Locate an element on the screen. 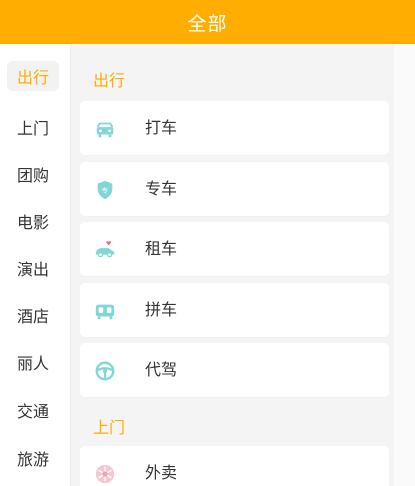 The width and height of the screenshot is (415, 486). service-label: 外卖 is located at coordinates (161, 472).